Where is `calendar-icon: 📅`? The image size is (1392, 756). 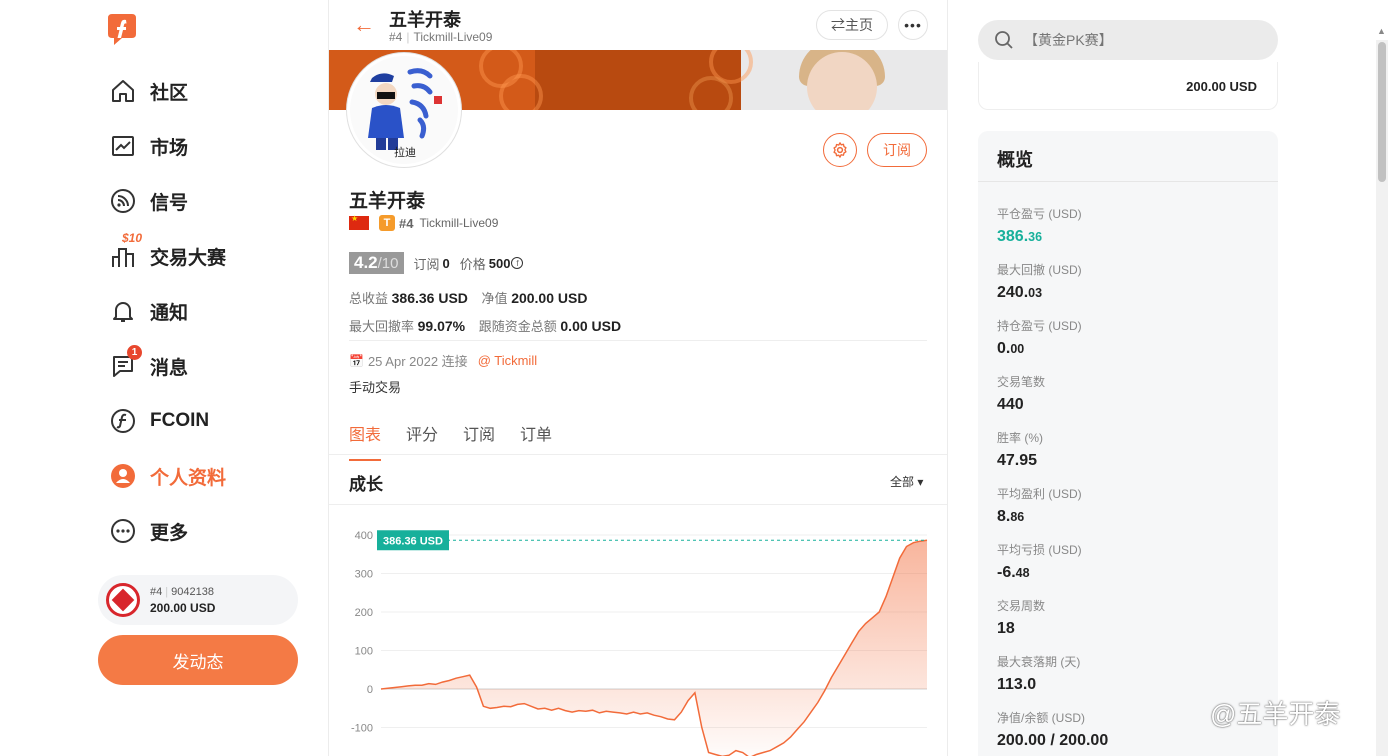
calendar-icon: 📅 is located at coordinates (356, 360).